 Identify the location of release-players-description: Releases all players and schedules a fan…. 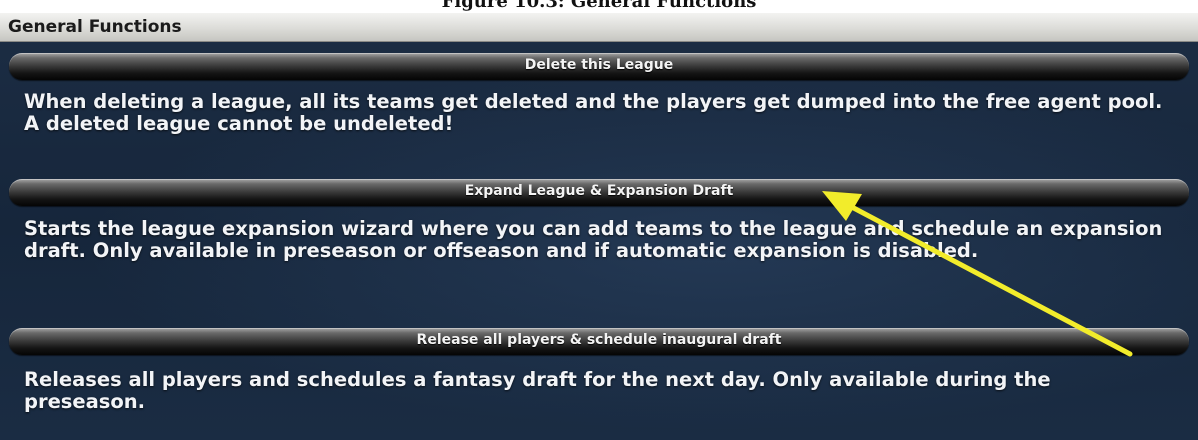
(537, 390).